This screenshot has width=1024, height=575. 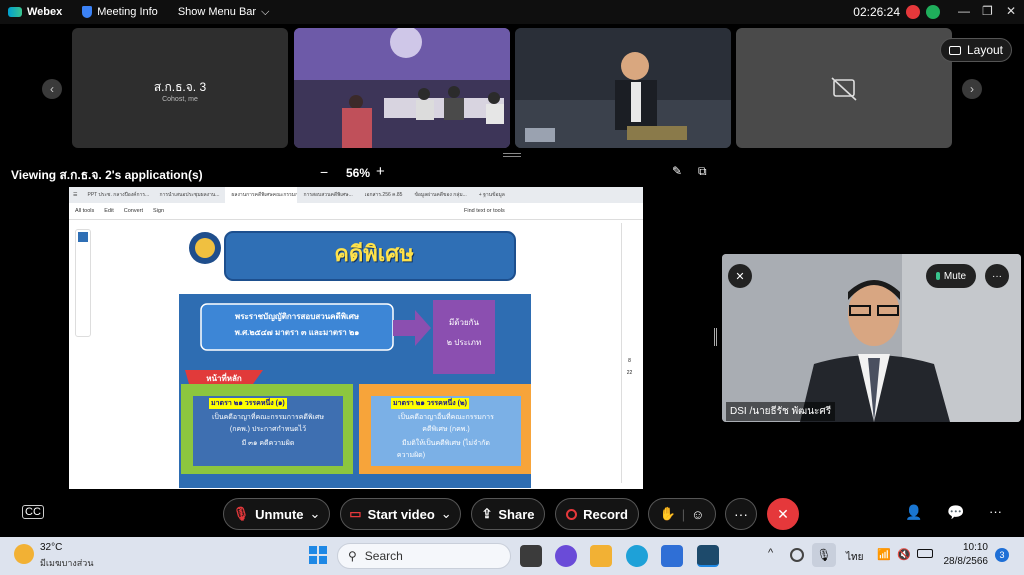 I want to click on pdf-tool-palette, so click(x=83, y=283).